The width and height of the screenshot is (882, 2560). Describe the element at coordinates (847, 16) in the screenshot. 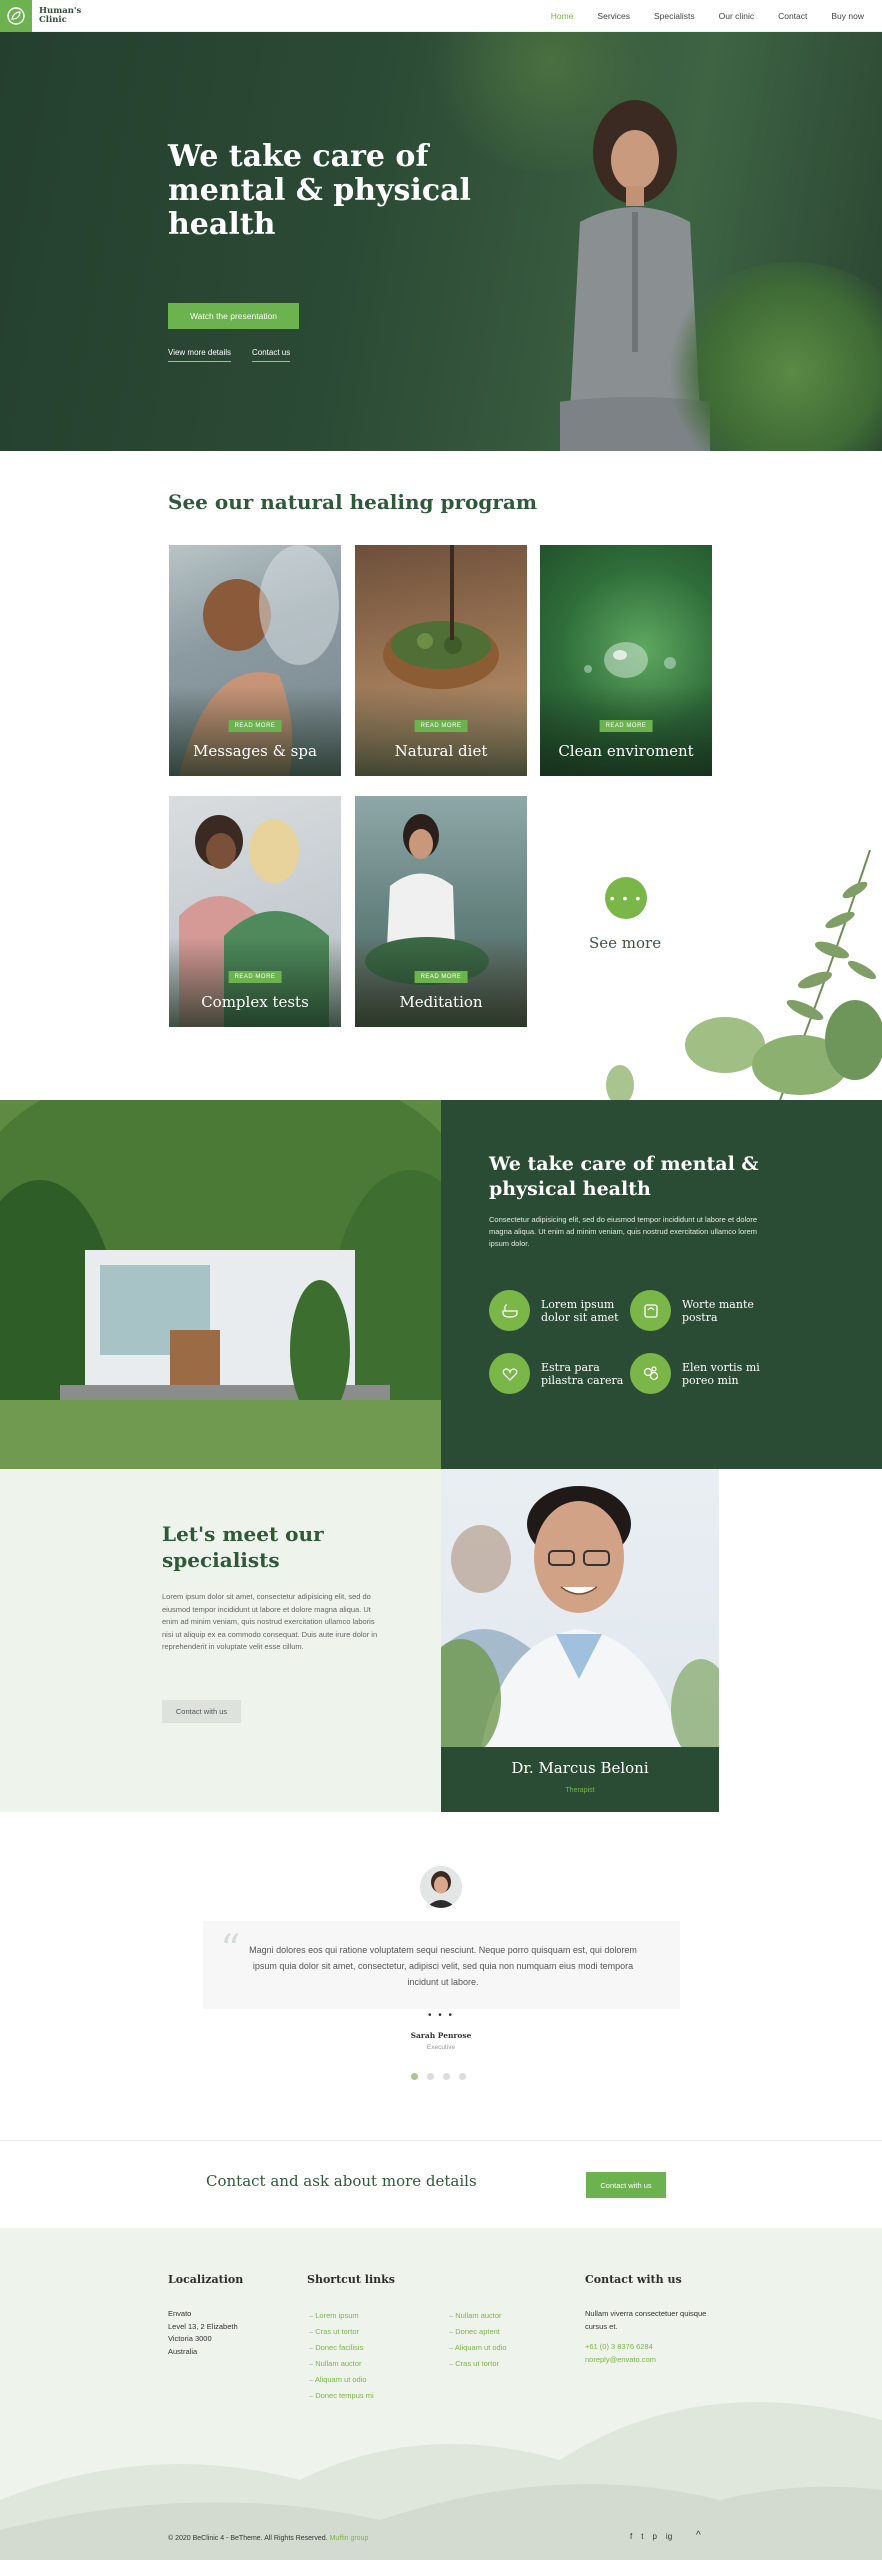

I see `nav-buy-now: Buy now` at that location.